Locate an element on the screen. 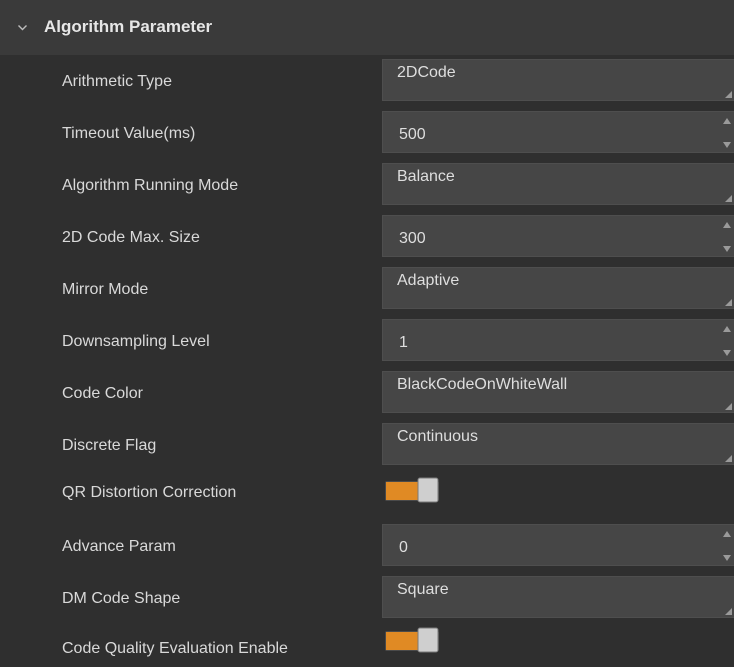 This screenshot has width=734, height=667. param-row-code-color: Code Color BlackCodeOnWhiteWall is located at coordinates (367, 393).